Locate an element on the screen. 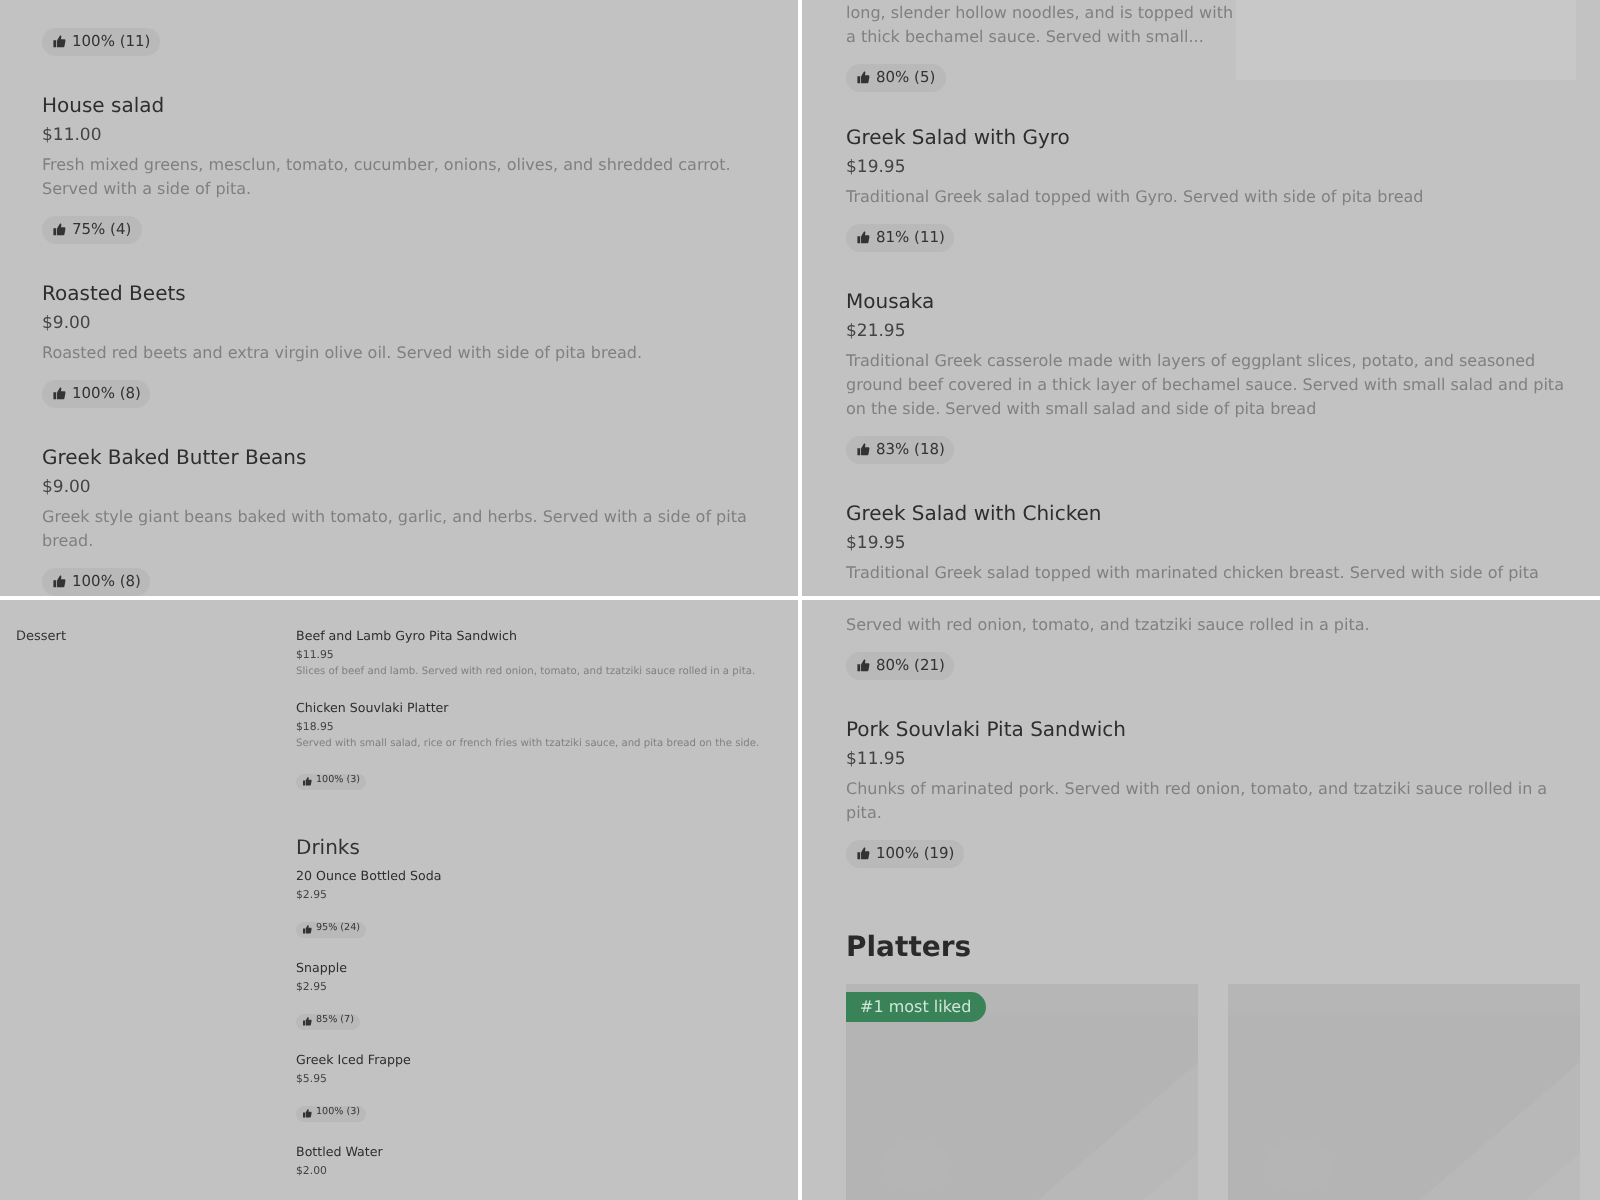 Image resolution: width=1600 pixels, height=1200 pixels. item-description: Traditional Greek salad topped with Gyro. Served with side of pita bread is located at coordinates (1136, 198).